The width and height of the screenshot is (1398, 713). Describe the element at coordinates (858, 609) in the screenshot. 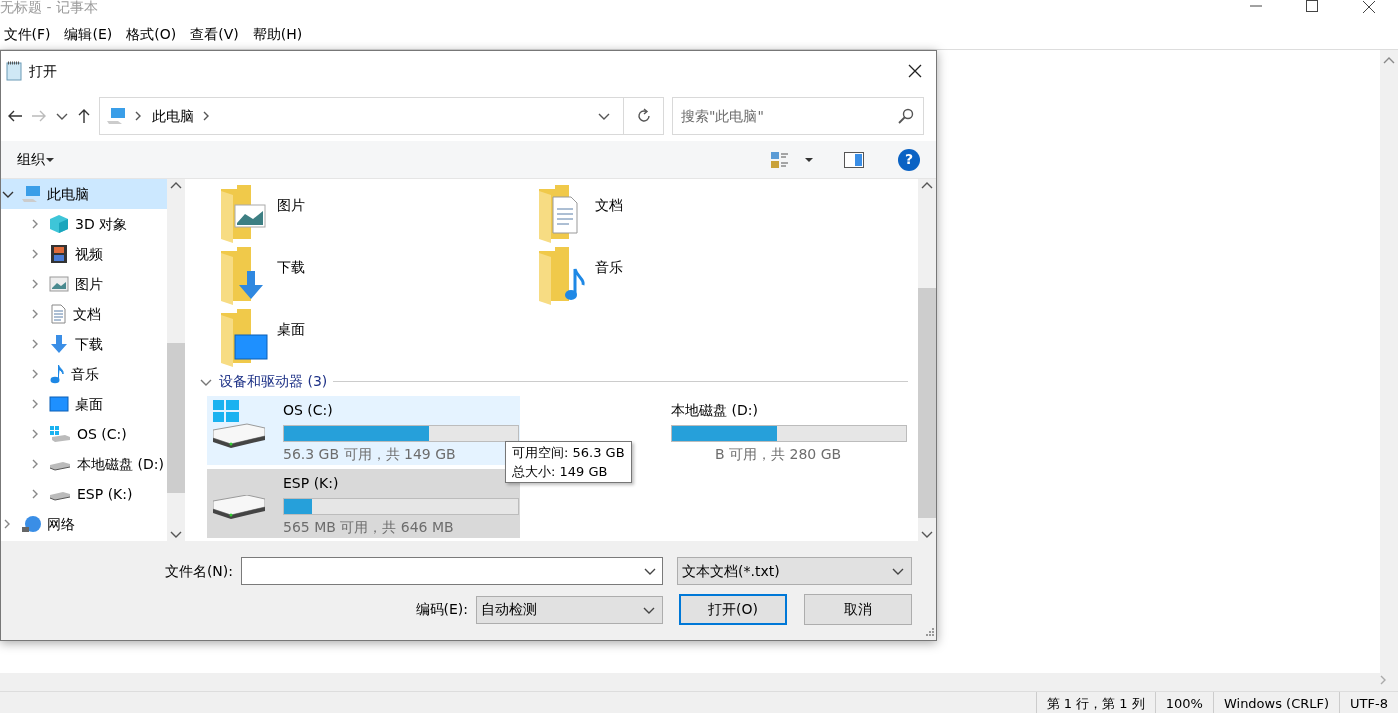

I see `cancel-button: 取消` at that location.